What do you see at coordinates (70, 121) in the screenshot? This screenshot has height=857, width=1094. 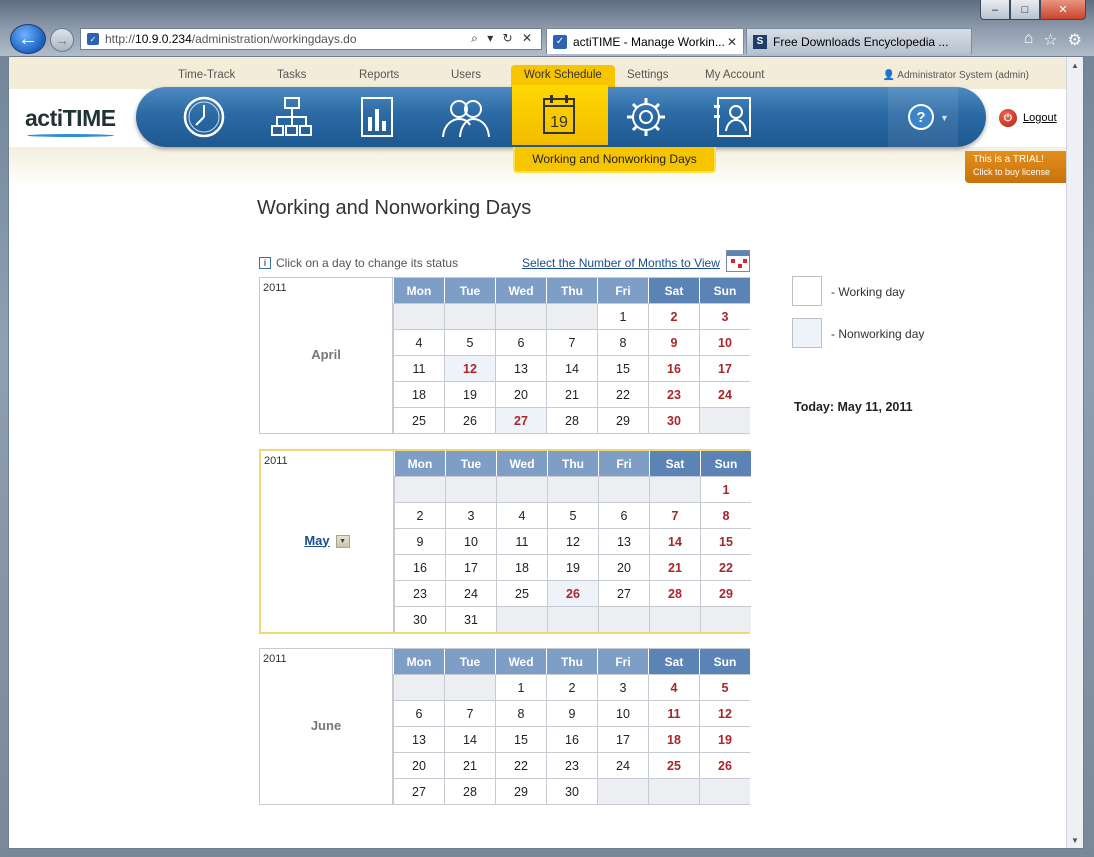 I see `actitime-logo: actiTIME` at bounding box center [70, 121].